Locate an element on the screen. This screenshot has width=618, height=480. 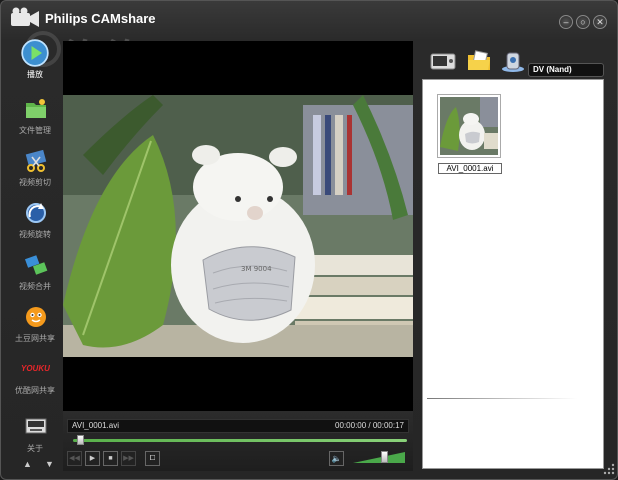
youku-share-icon: YOUKU is located at coordinates (35, 368).